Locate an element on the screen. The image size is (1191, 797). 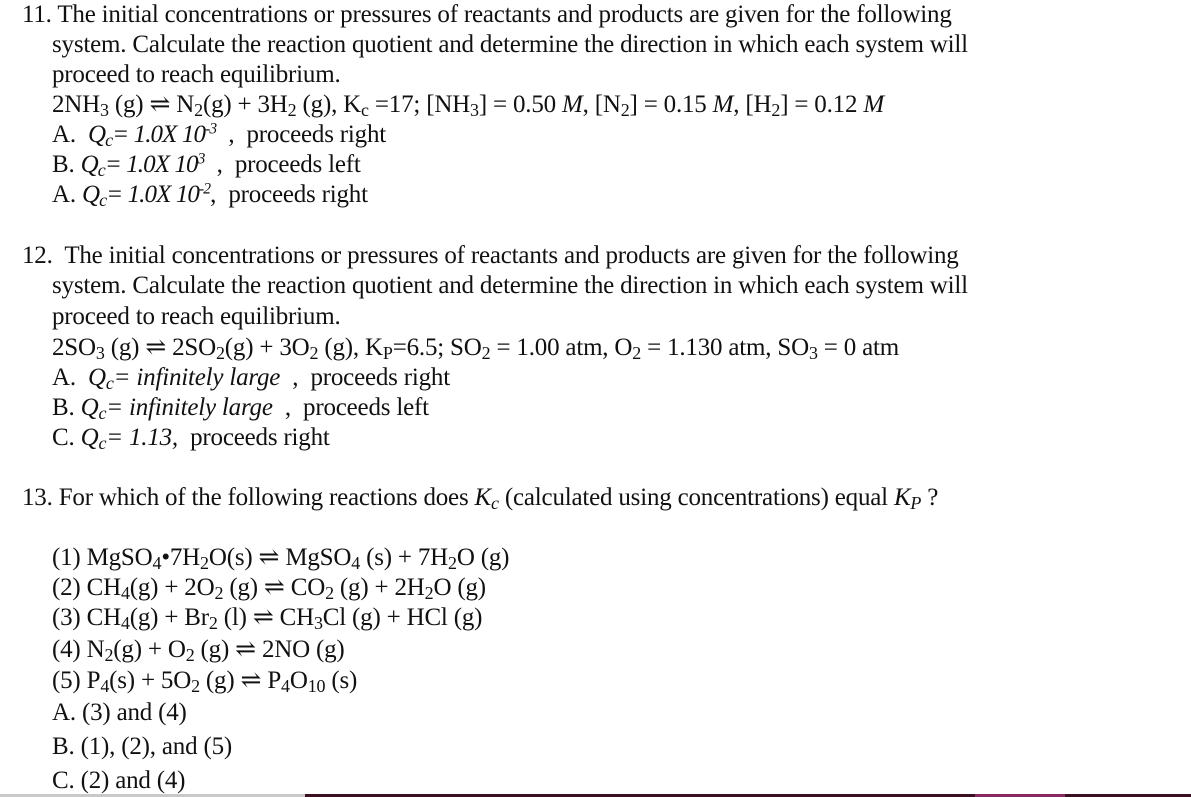
answer-option: A. Qc= infinitely large , proceeds right is located at coordinates (251, 378).